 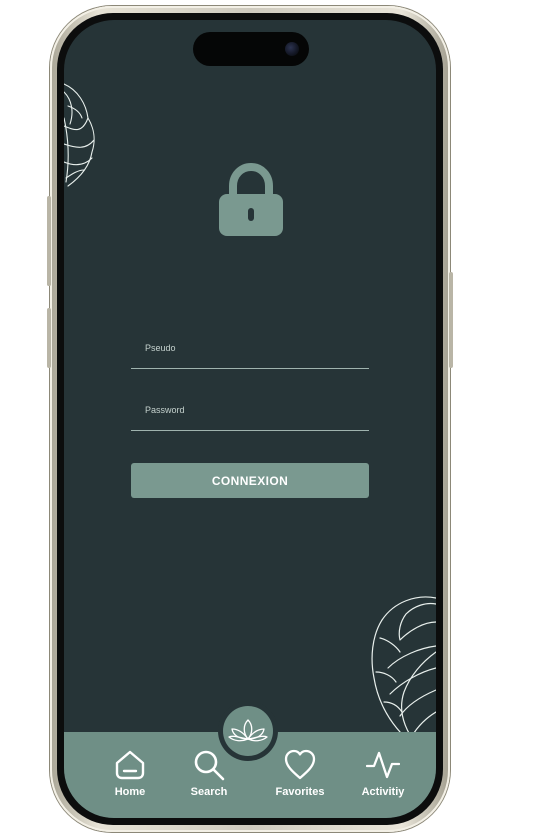 What do you see at coordinates (300, 792) in the screenshot?
I see `tab-favorites-label: Favorites` at bounding box center [300, 792].